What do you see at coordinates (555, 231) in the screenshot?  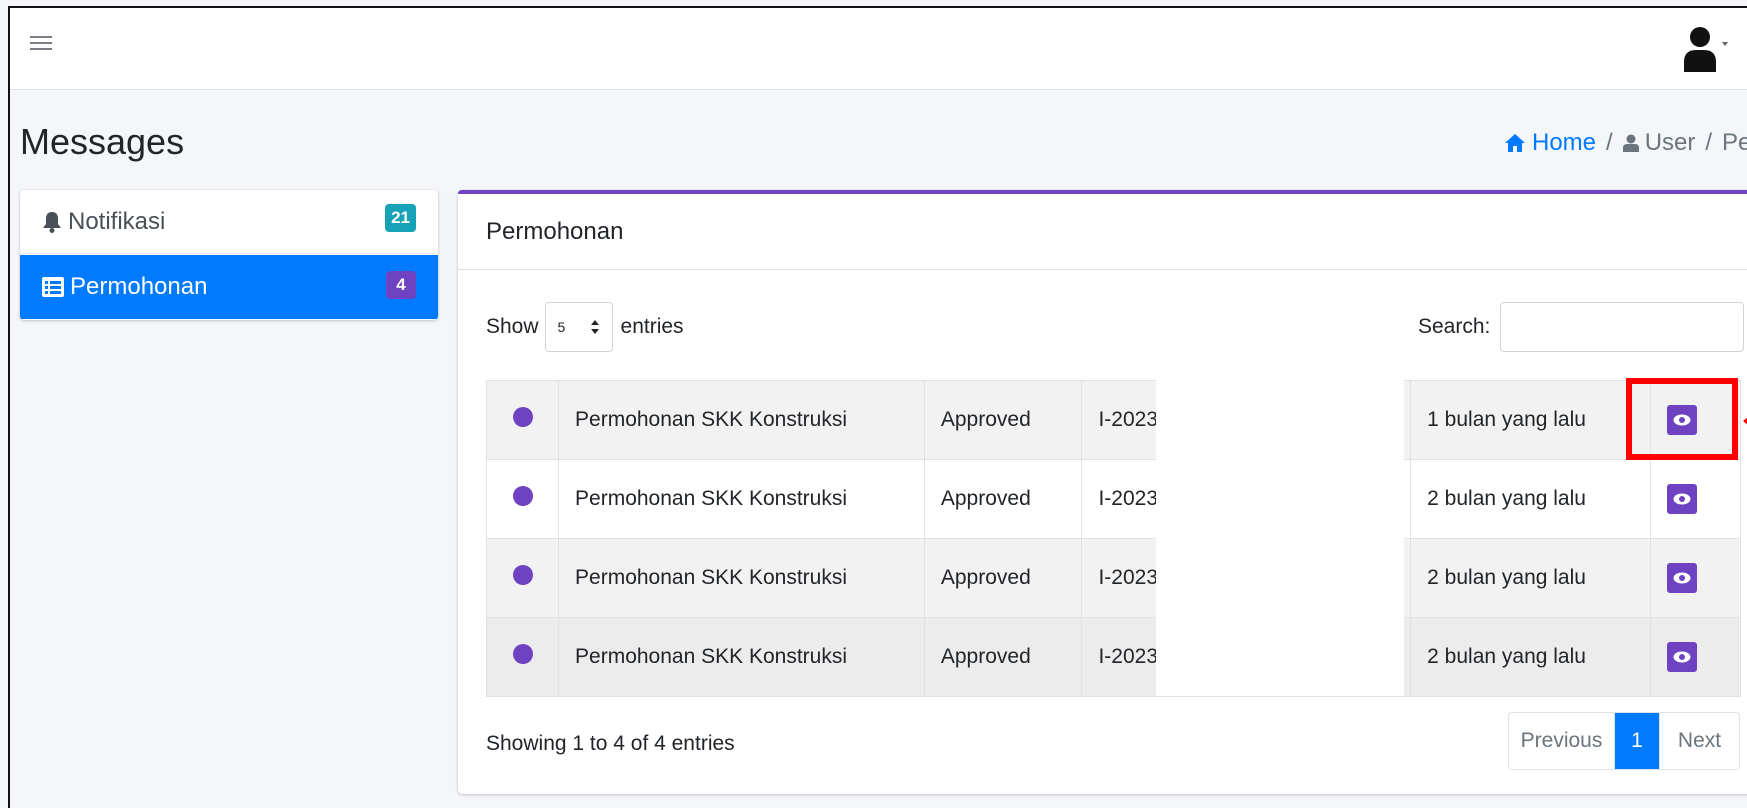 I see `card-title: Permohonan` at bounding box center [555, 231].